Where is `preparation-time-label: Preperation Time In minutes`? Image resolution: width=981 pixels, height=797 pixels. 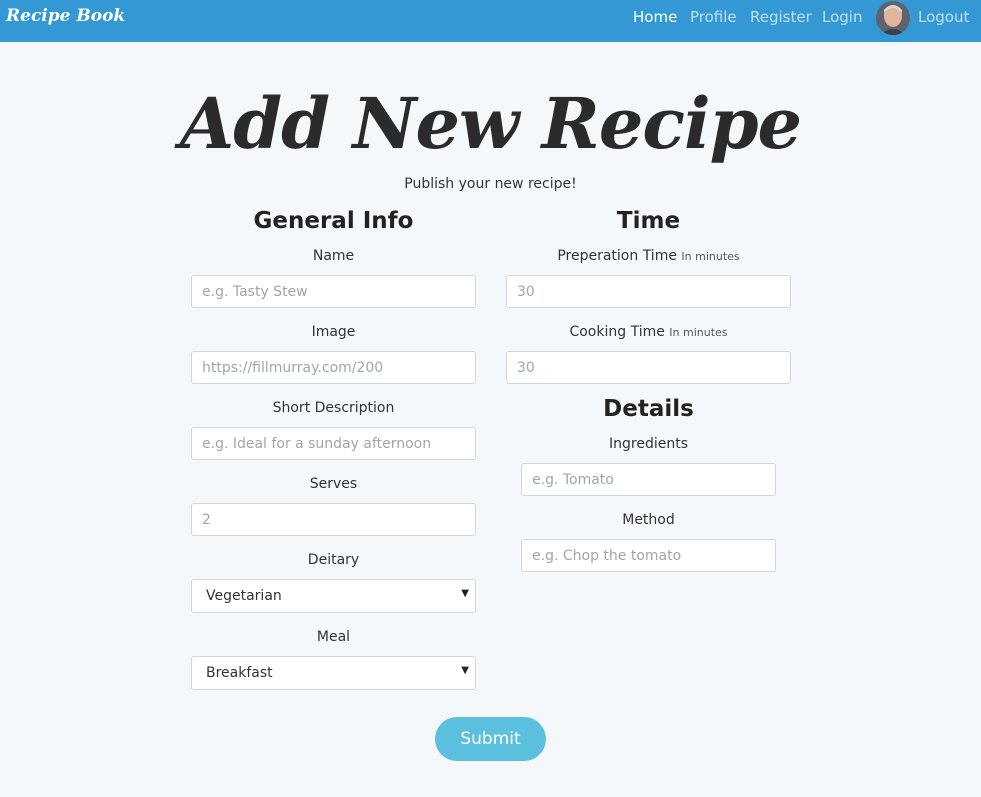 preparation-time-label: Preperation Time In minutes is located at coordinates (648, 256).